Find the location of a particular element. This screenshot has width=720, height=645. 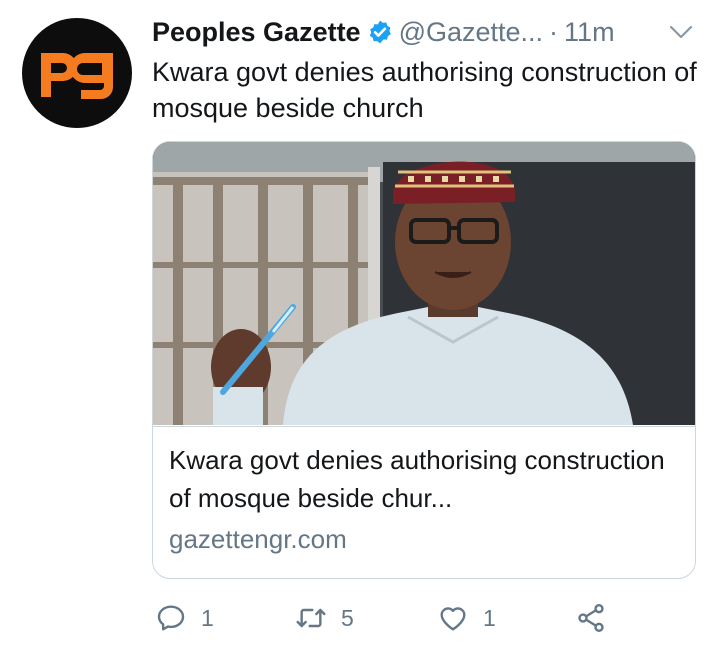

verified-badge-icon is located at coordinates (380, 32).